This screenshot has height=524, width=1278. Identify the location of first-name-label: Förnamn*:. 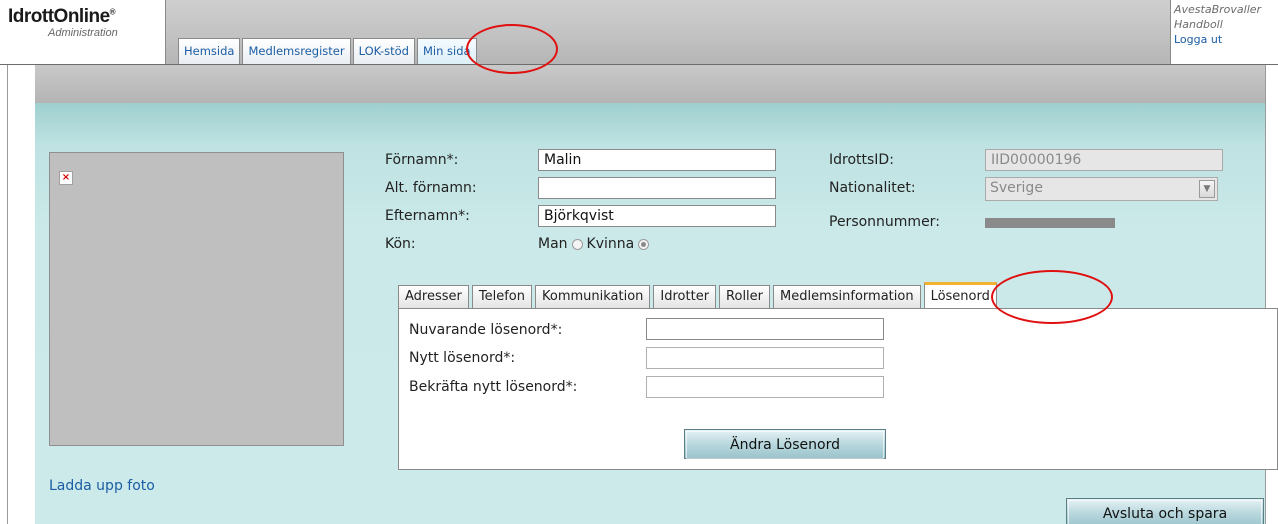
(422, 160).